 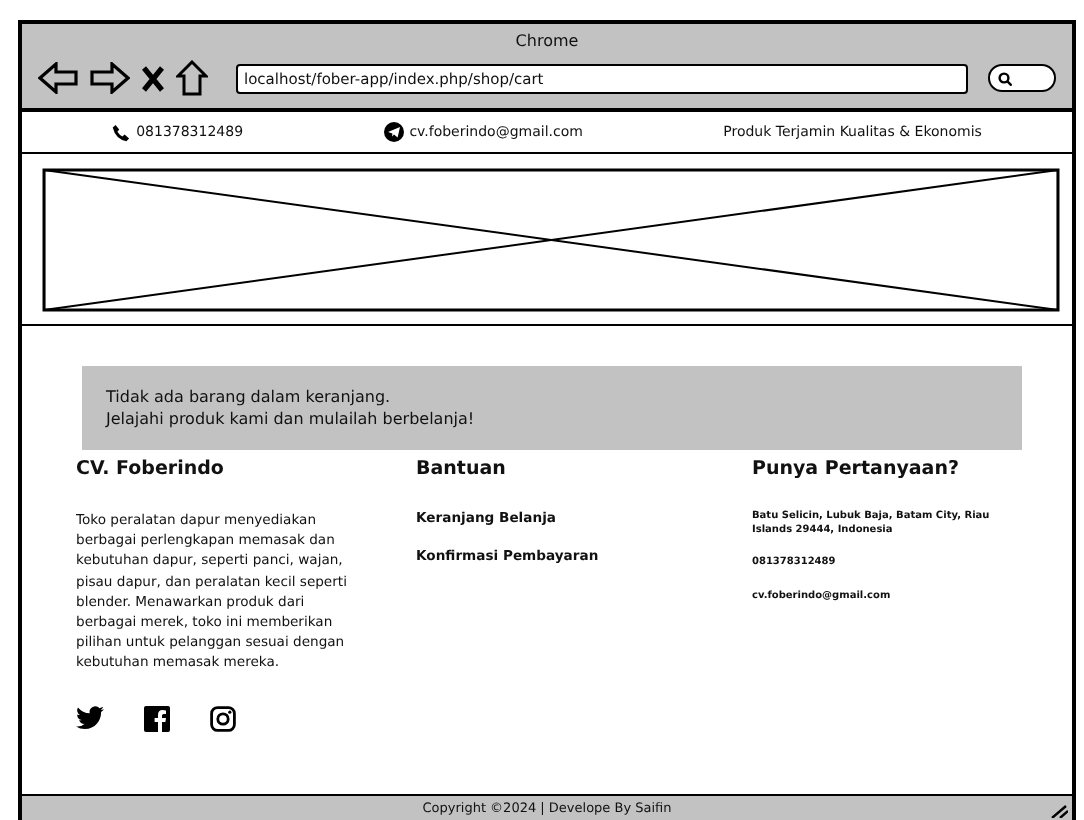 I want to click on search-icon, so click(x=1005, y=78).